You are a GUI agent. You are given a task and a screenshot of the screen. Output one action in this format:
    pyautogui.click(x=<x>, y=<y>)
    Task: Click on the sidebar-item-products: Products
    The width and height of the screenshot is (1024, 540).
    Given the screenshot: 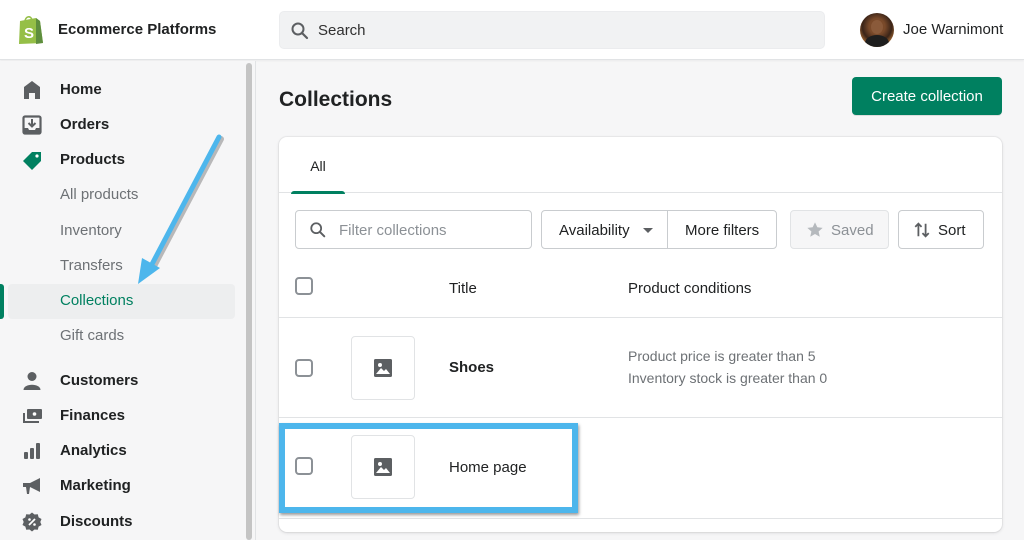 What is the action you would take?
    pyautogui.click(x=118, y=160)
    